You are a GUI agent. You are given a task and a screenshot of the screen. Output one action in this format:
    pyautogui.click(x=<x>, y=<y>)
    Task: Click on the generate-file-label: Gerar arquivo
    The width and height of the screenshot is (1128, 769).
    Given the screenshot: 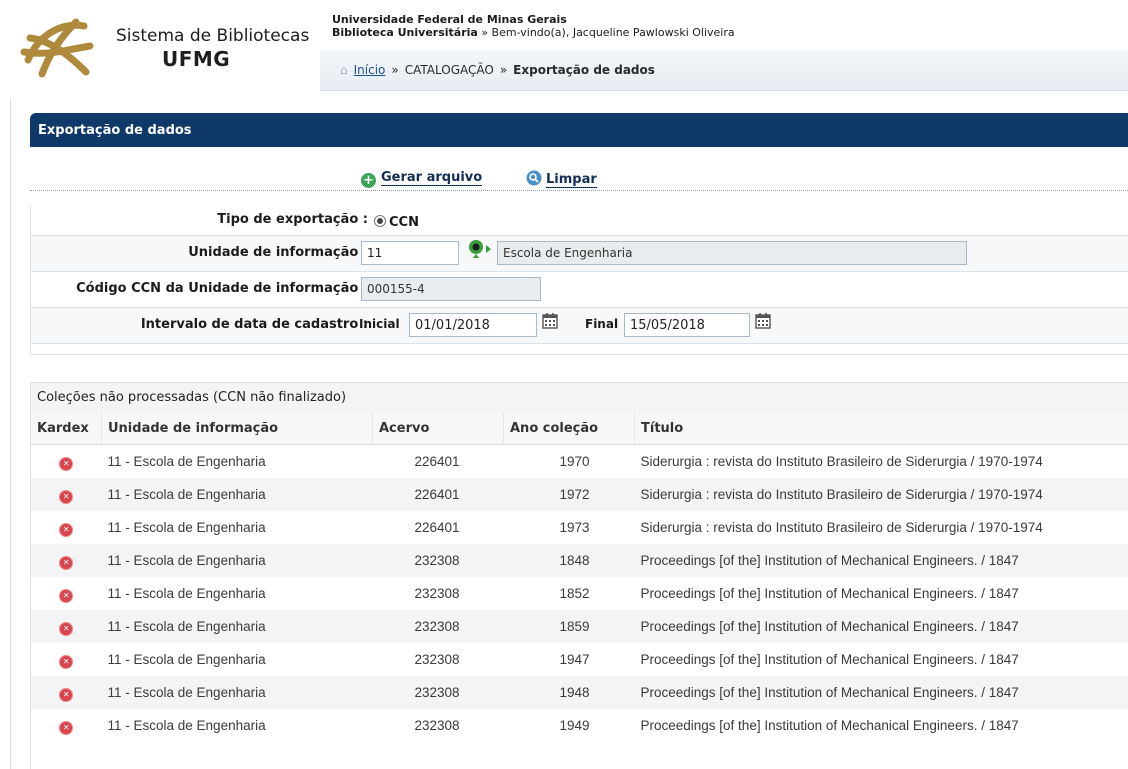 What is the action you would take?
    pyautogui.click(x=432, y=178)
    